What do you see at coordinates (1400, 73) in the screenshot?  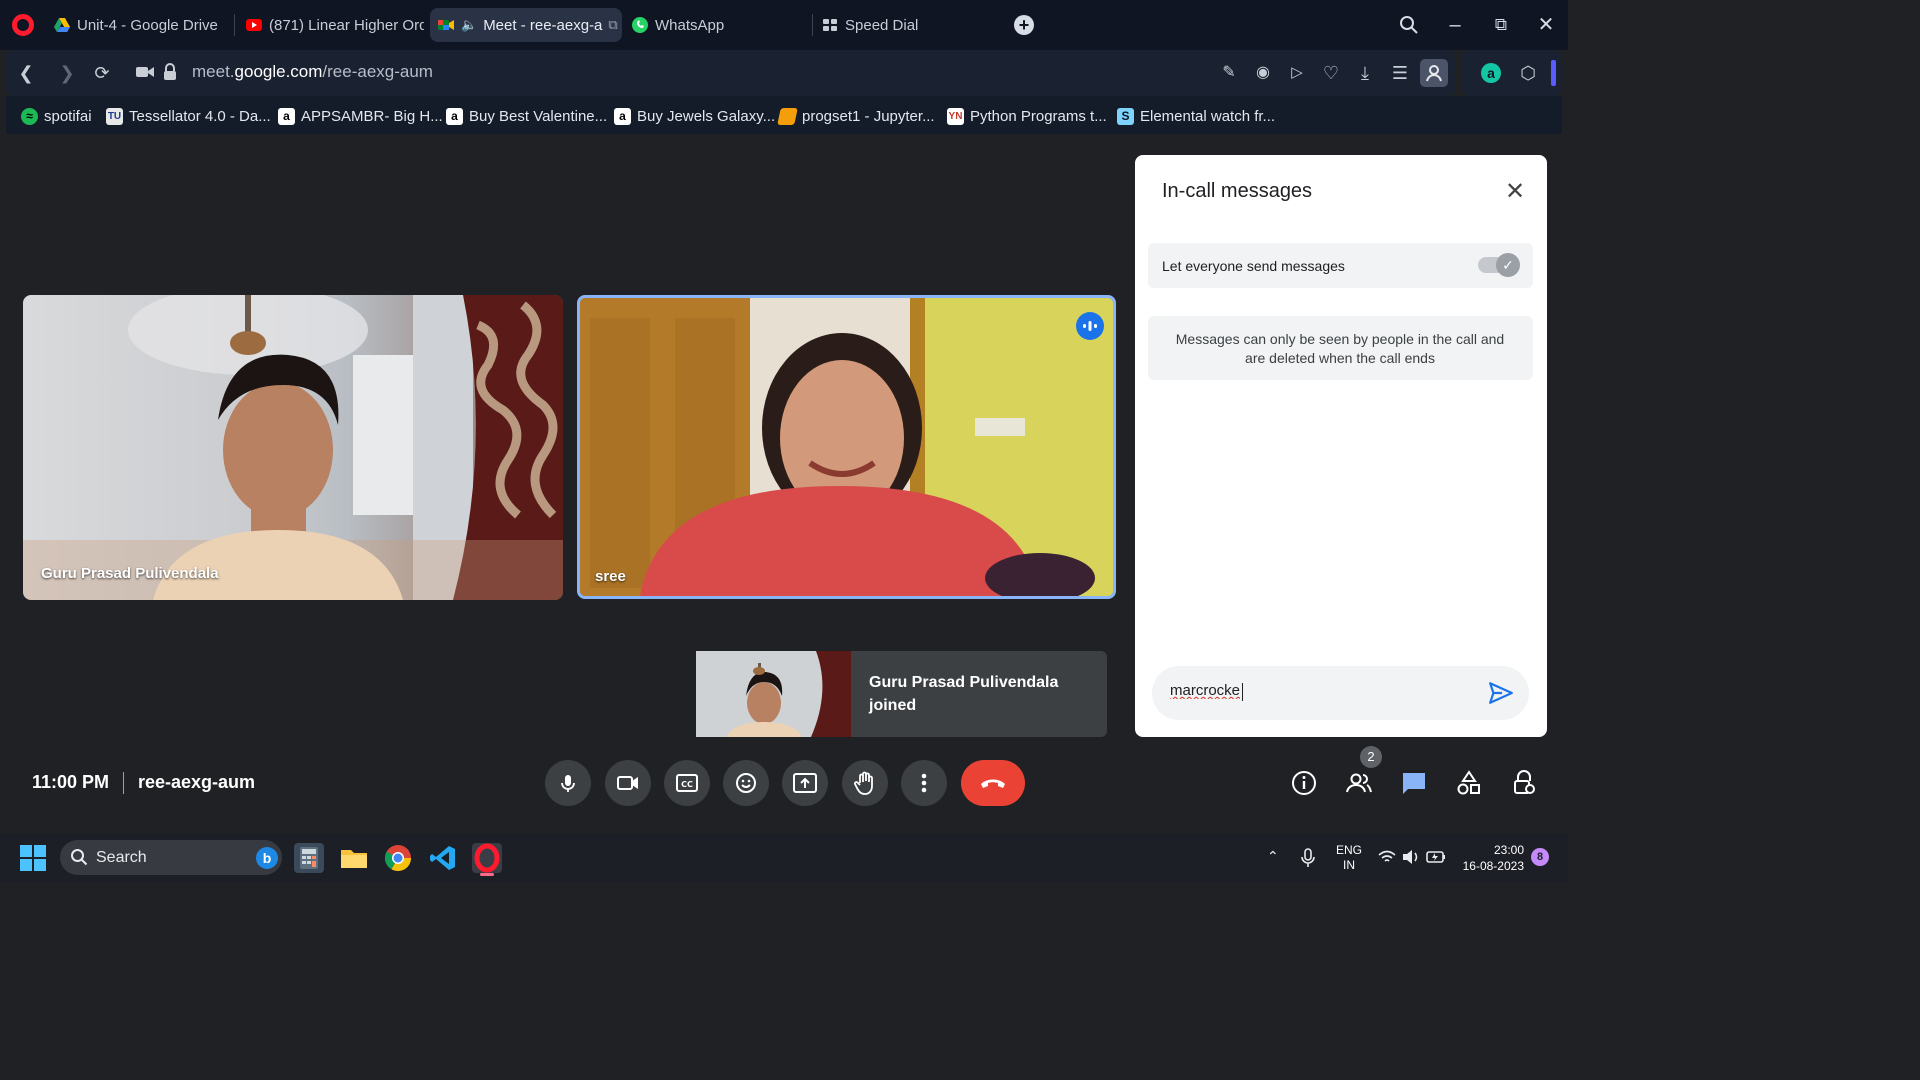 I see `easy-setup-icon: ☰` at bounding box center [1400, 73].